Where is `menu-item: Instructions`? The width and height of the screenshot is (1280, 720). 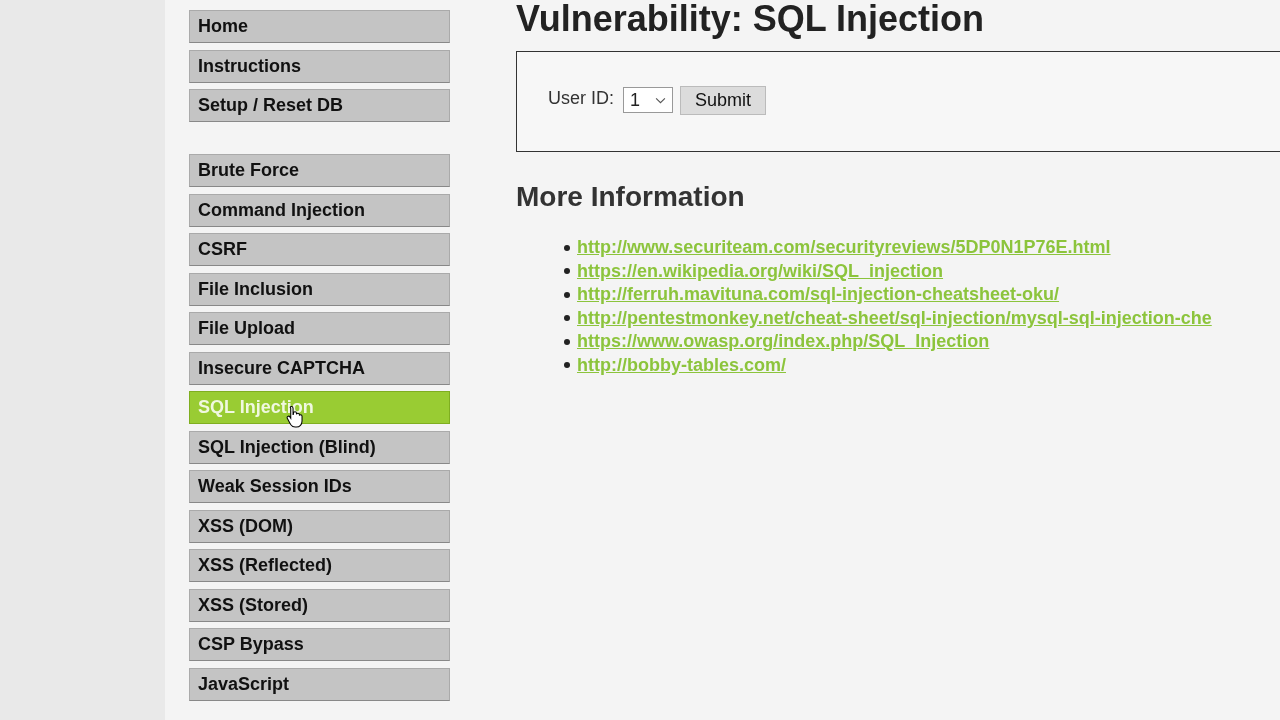
menu-item: Instructions is located at coordinates (319, 66).